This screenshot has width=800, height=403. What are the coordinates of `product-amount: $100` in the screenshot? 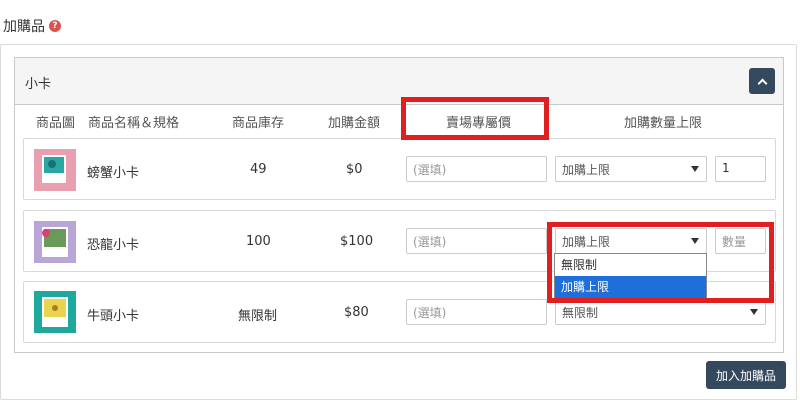 It's located at (357, 241).